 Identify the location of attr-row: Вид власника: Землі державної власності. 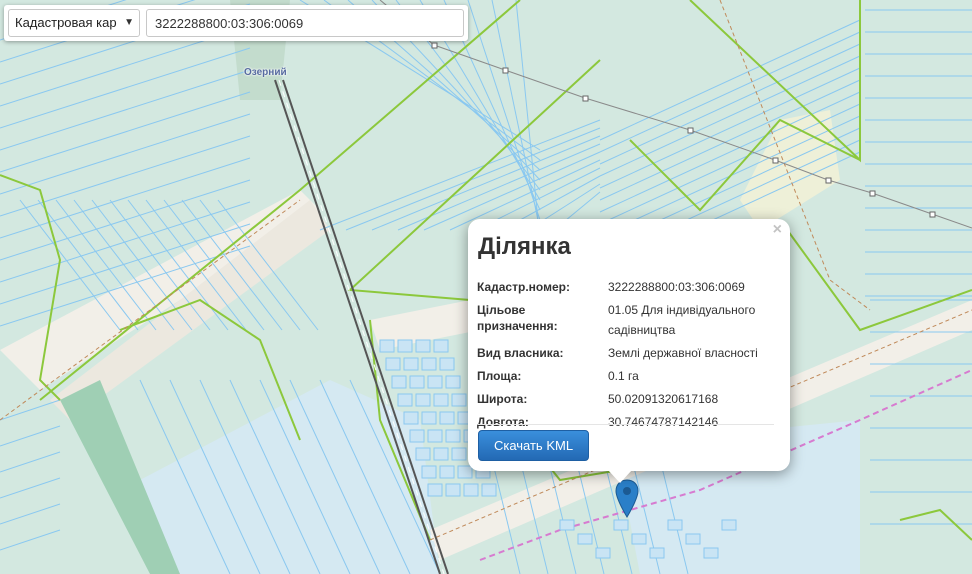
(627, 354).